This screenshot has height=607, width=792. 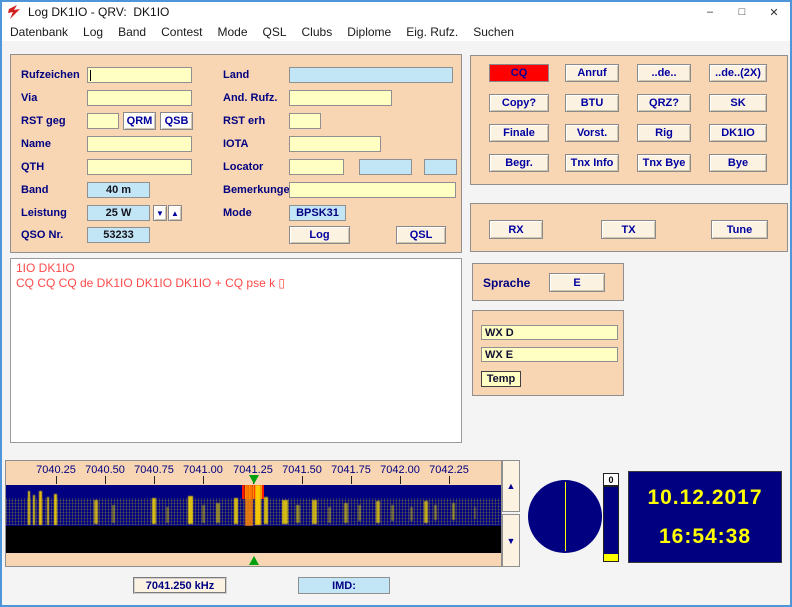 I want to click on qsl-button: QSL, so click(x=421, y=235).